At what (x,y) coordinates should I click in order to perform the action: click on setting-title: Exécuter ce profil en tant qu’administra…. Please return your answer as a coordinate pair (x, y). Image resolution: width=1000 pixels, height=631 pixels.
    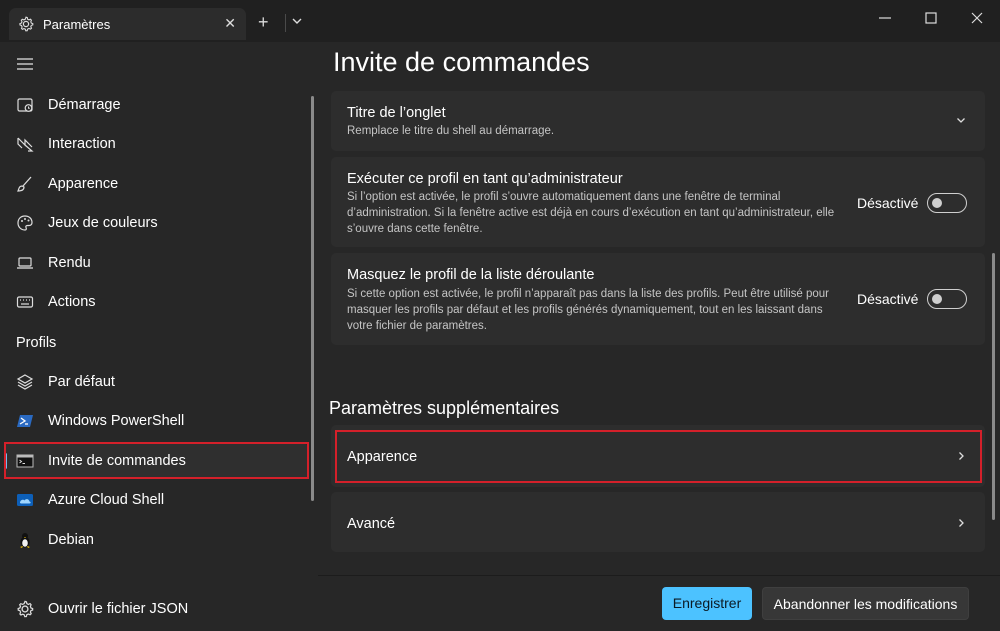
    Looking at the image, I should click on (485, 179).